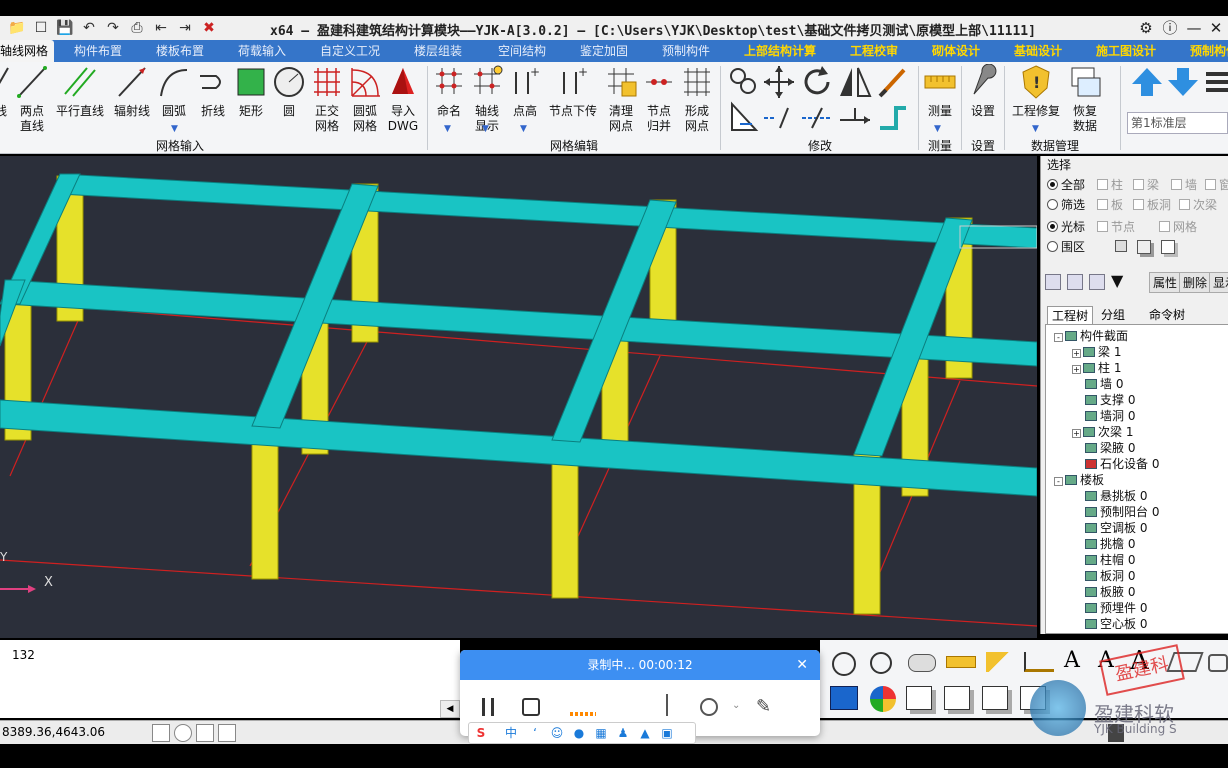 The height and width of the screenshot is (768, 1228). What do you see at coordinates (621, 99) in the screenshot?
I see `clear-nodes-button: 清理 网点` at bounding box center [621, 99].